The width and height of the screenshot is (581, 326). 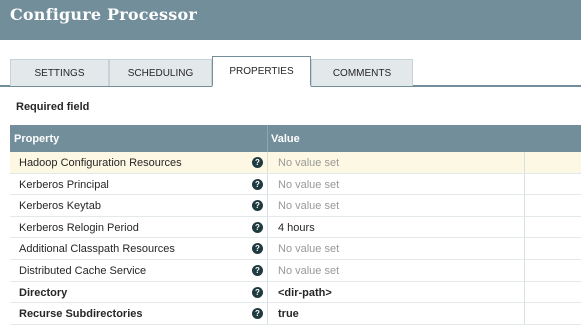 What do you see at coordinates (267, 138) in the screenshot?
I see `column-divider` at bounding box center [267, 138].